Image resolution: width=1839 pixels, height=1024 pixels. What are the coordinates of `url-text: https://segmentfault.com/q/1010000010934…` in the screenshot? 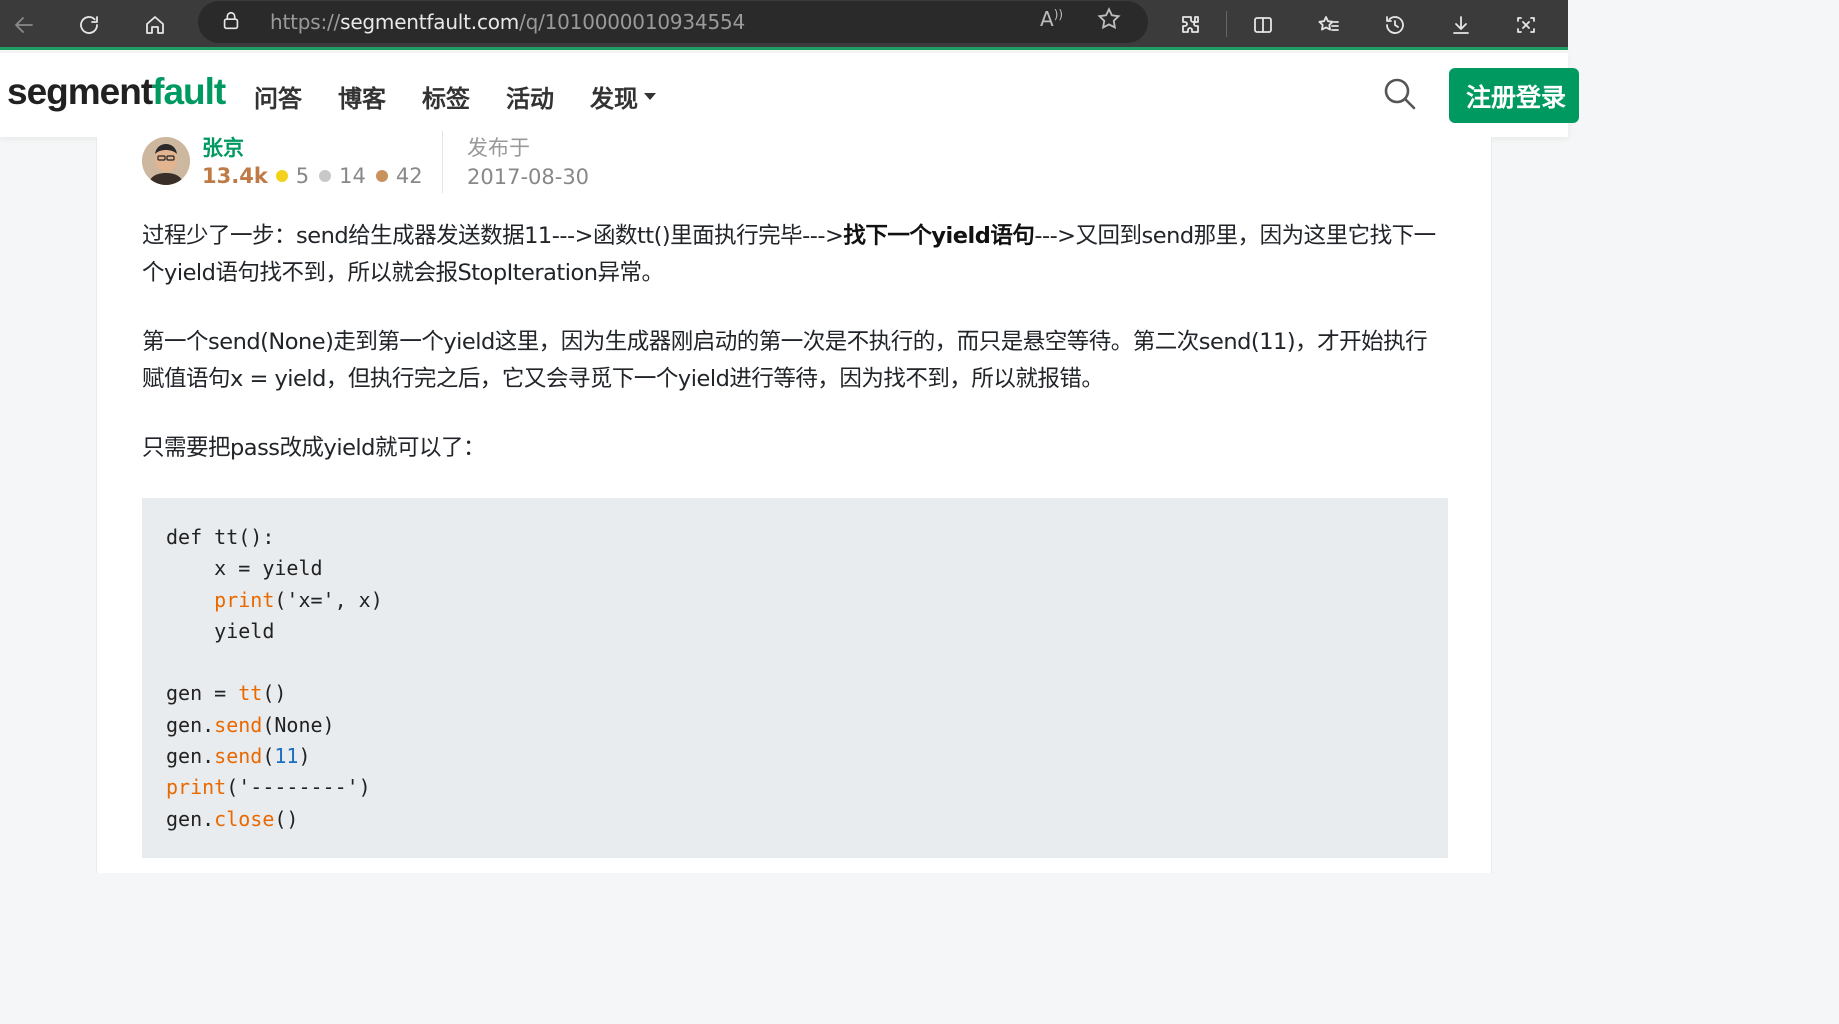 It's located at (507, 22).